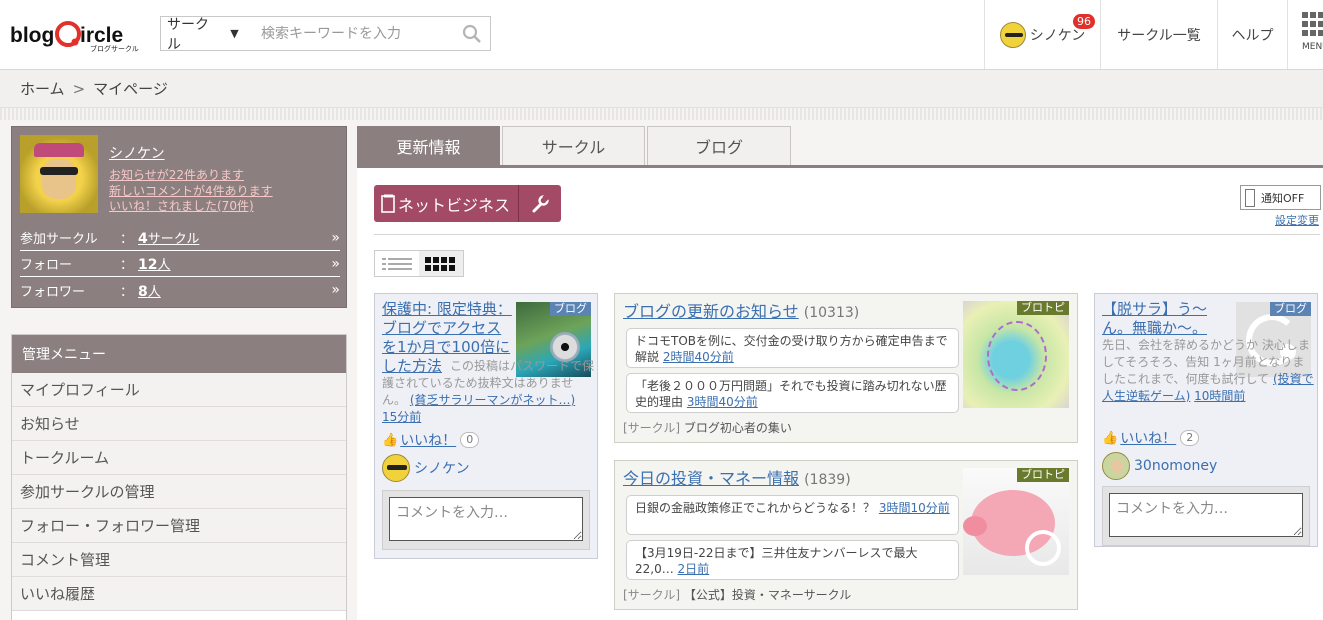 The height and width of the screenshot is (620, 1323). What do you see at coordinates (188, 34) in the screenshot?
I see `search-scope-value: サークル` at bounding box center [188, 34].